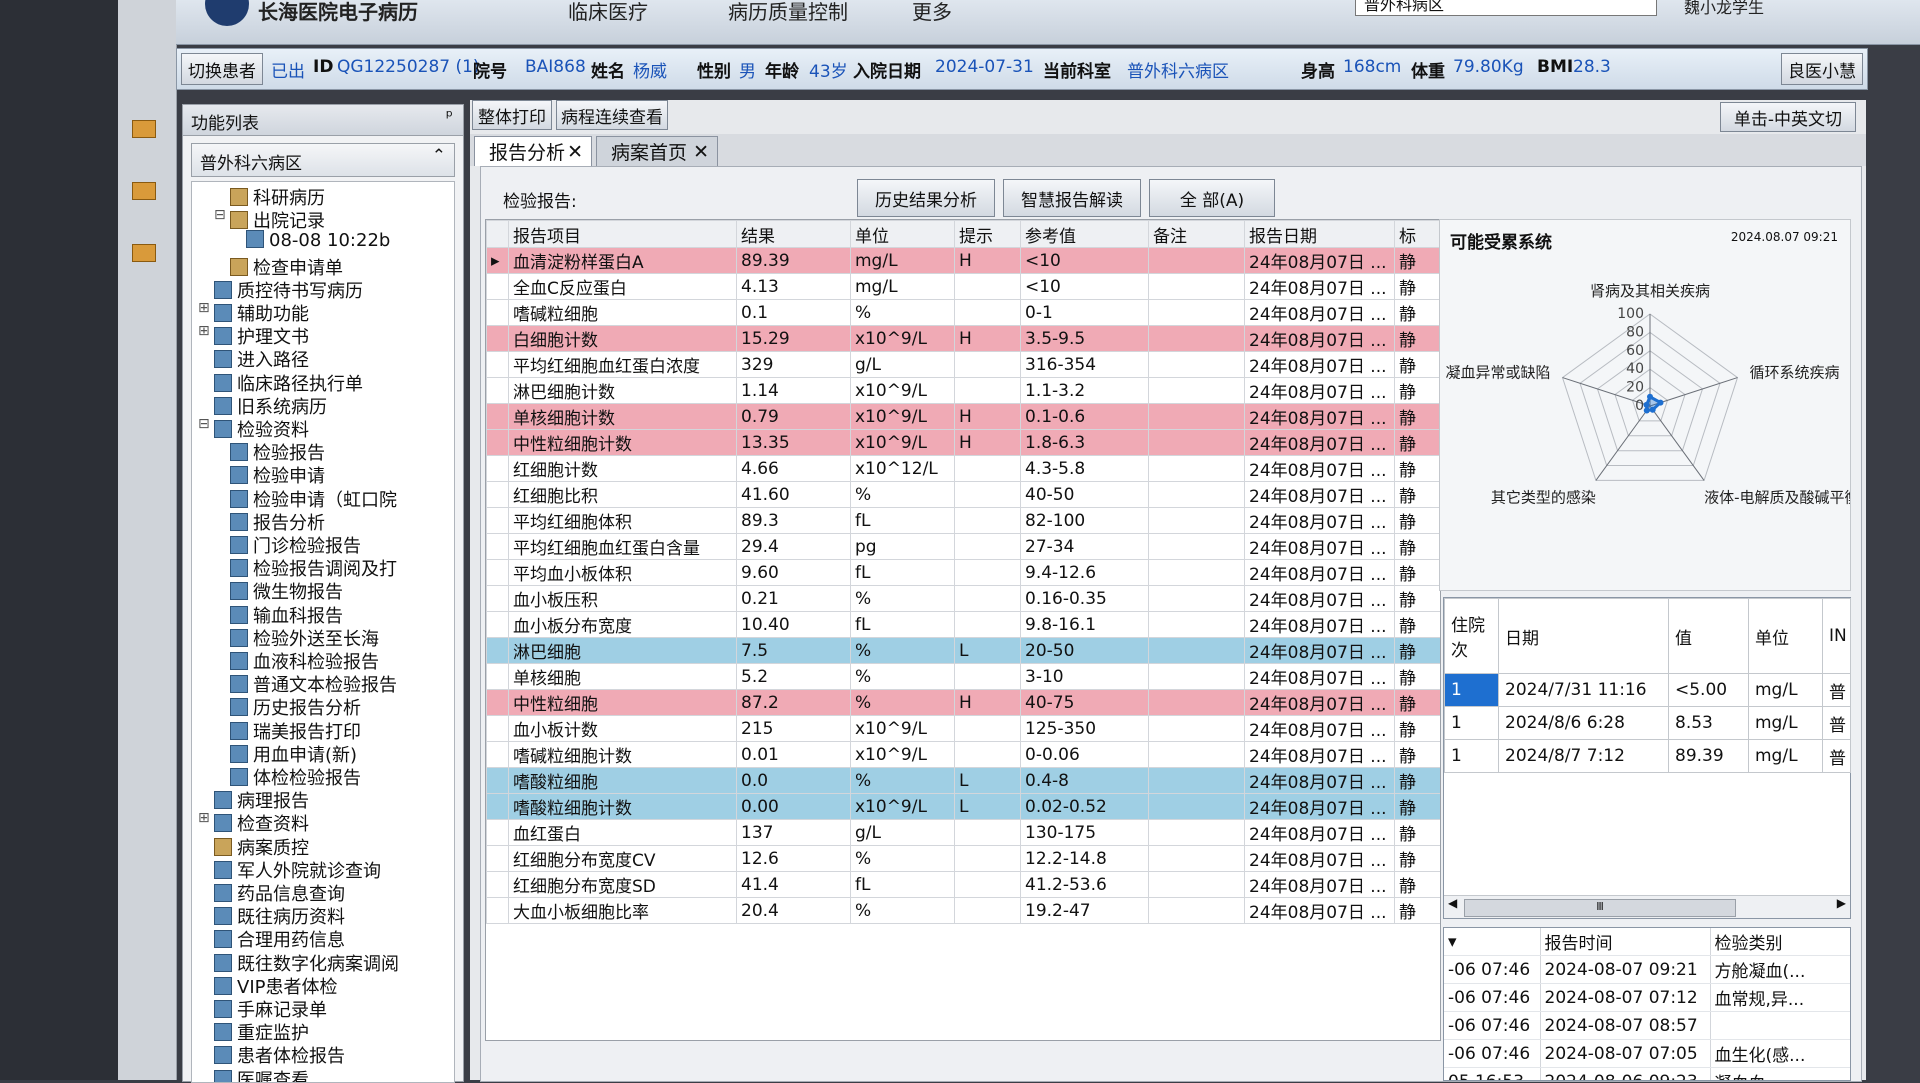  Describe the element at coordinates (313, 568) in the screenshot. I see `tree-item: 检验报告调阅及打` at that location.